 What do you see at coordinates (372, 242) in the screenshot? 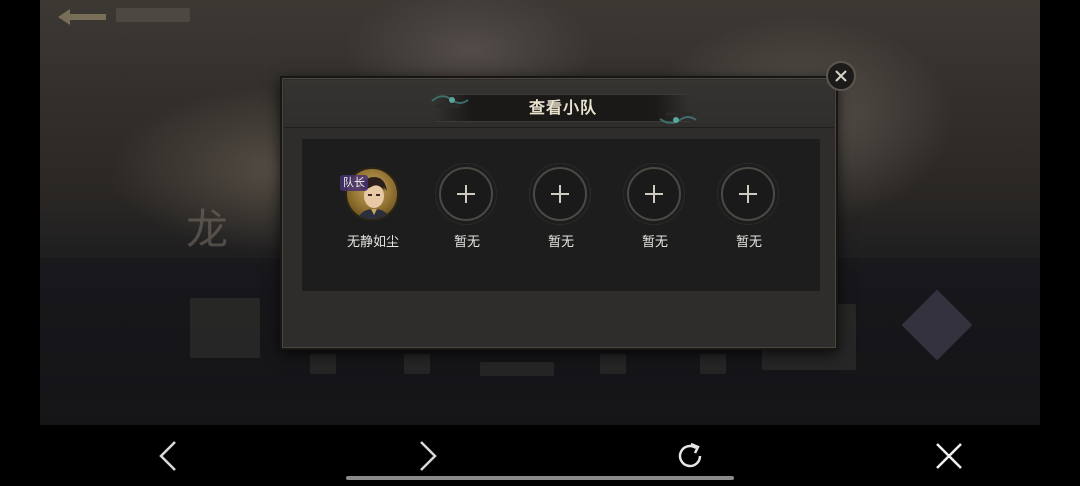
I see `member-name: 无静如尘` at bounding box center [372, 242].